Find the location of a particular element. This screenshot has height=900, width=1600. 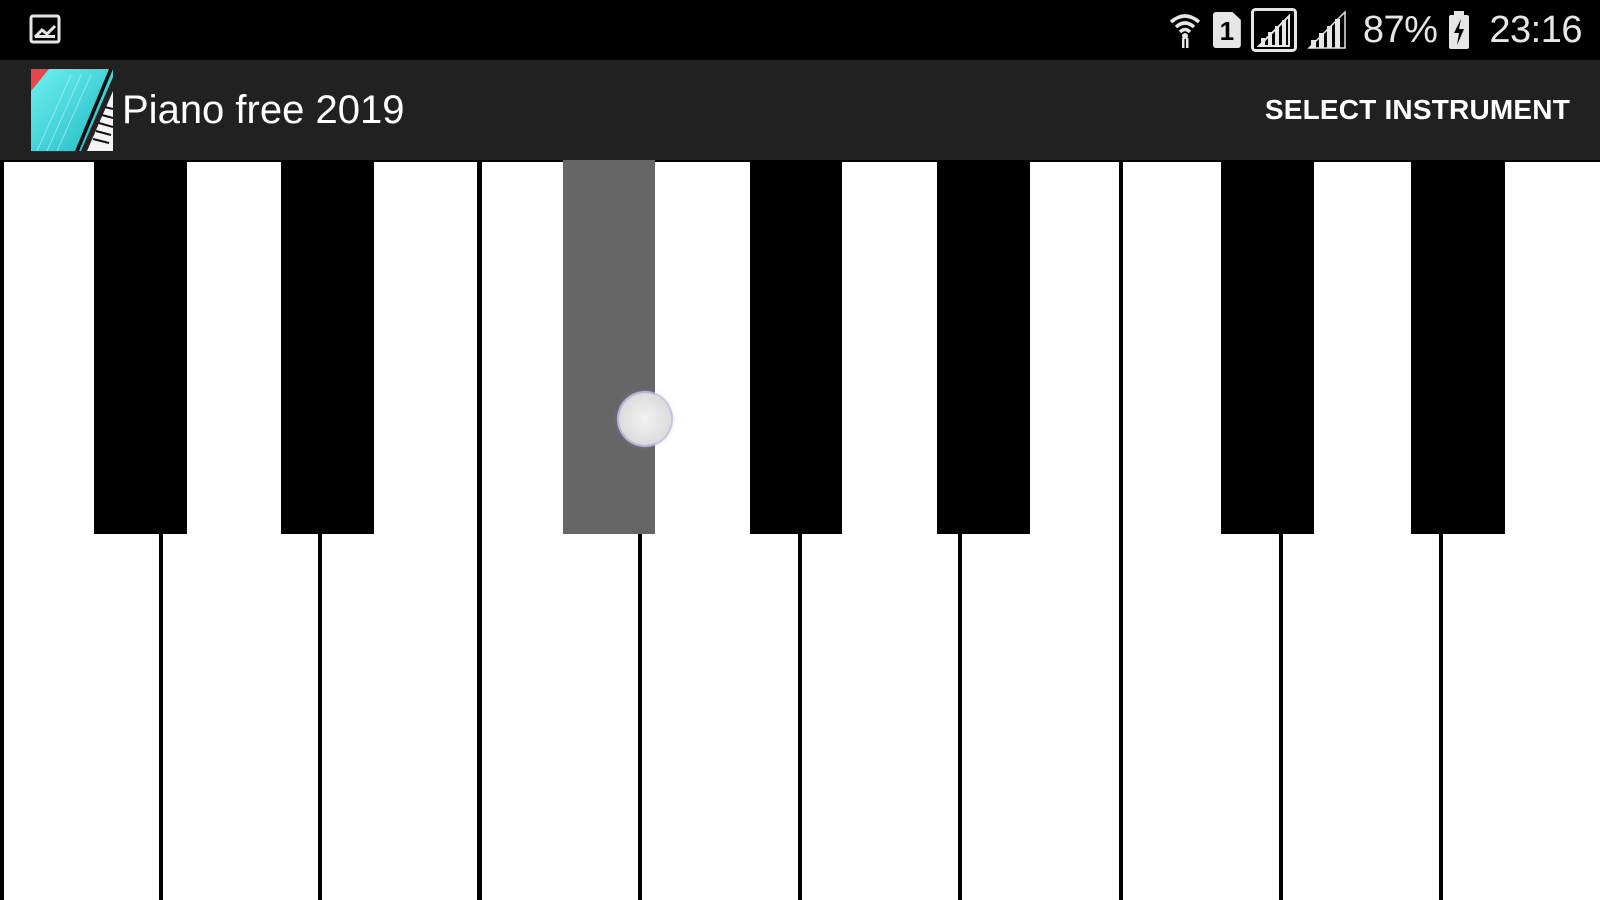

battery-percent: 87% is located at coordinates (1400, 29).